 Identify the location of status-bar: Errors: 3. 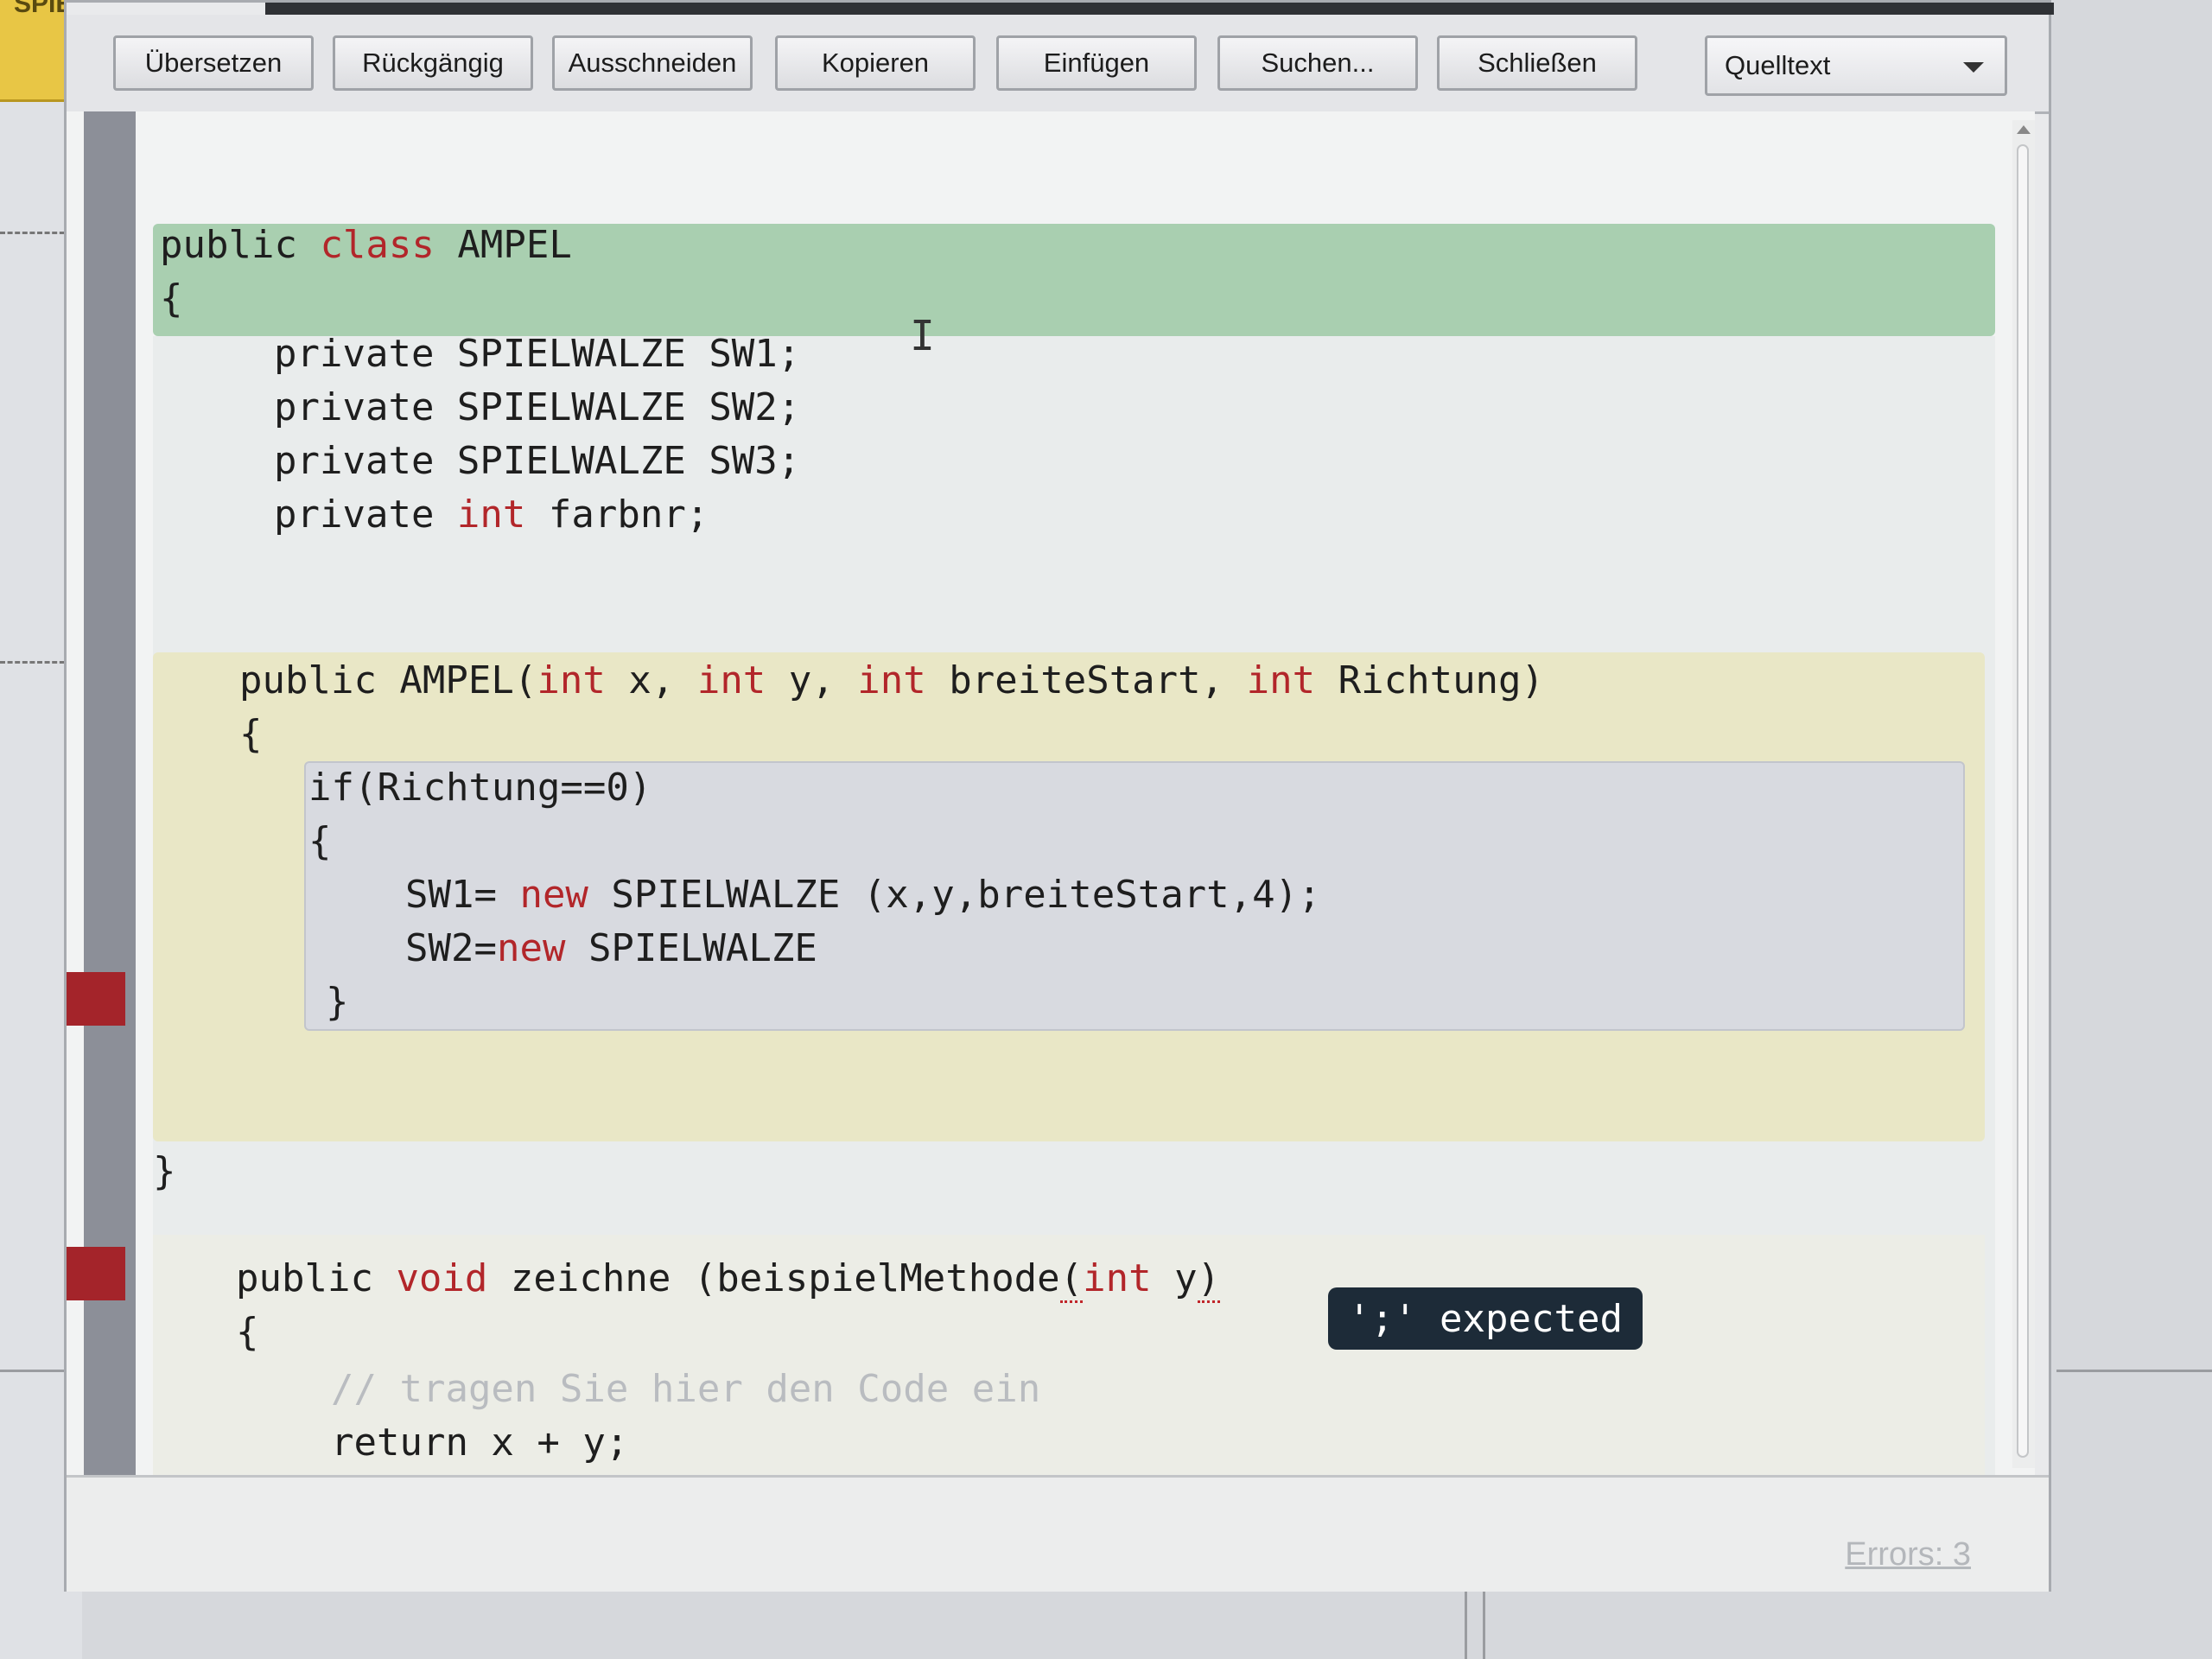
(1058, 1533).